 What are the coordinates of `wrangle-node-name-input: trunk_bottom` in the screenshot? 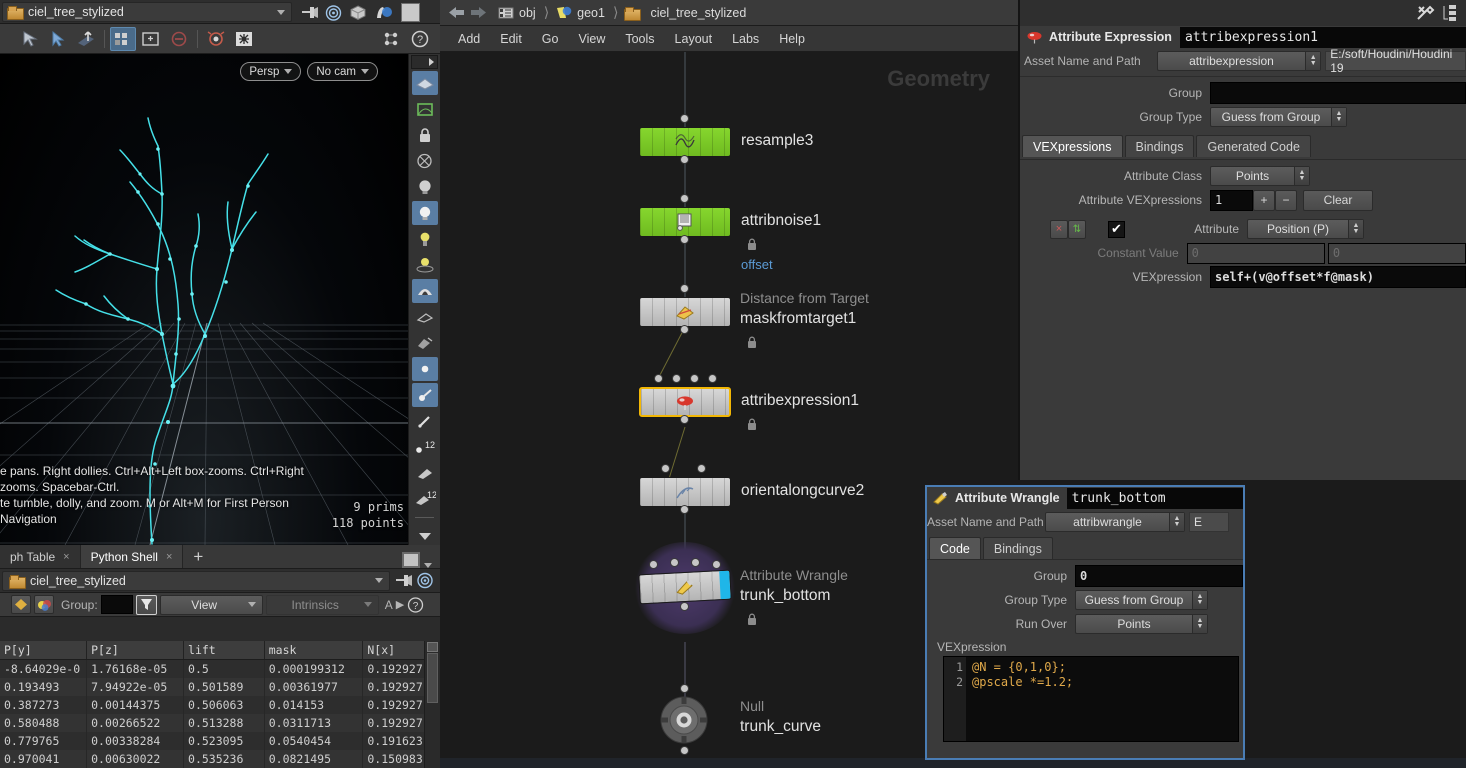 It's located at (1154, 498).